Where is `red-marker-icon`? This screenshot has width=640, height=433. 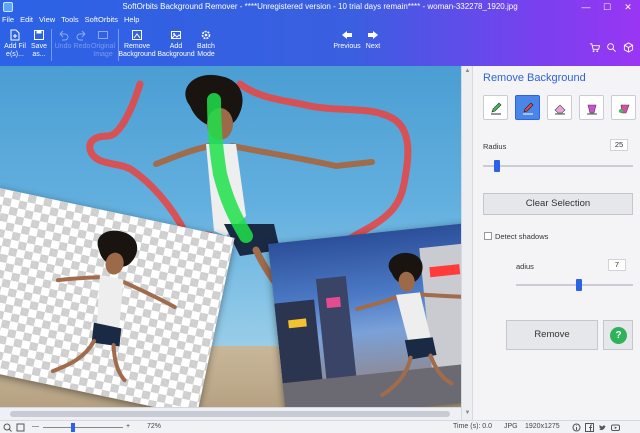 red-marker-icon is located at coordinates (528, 108).